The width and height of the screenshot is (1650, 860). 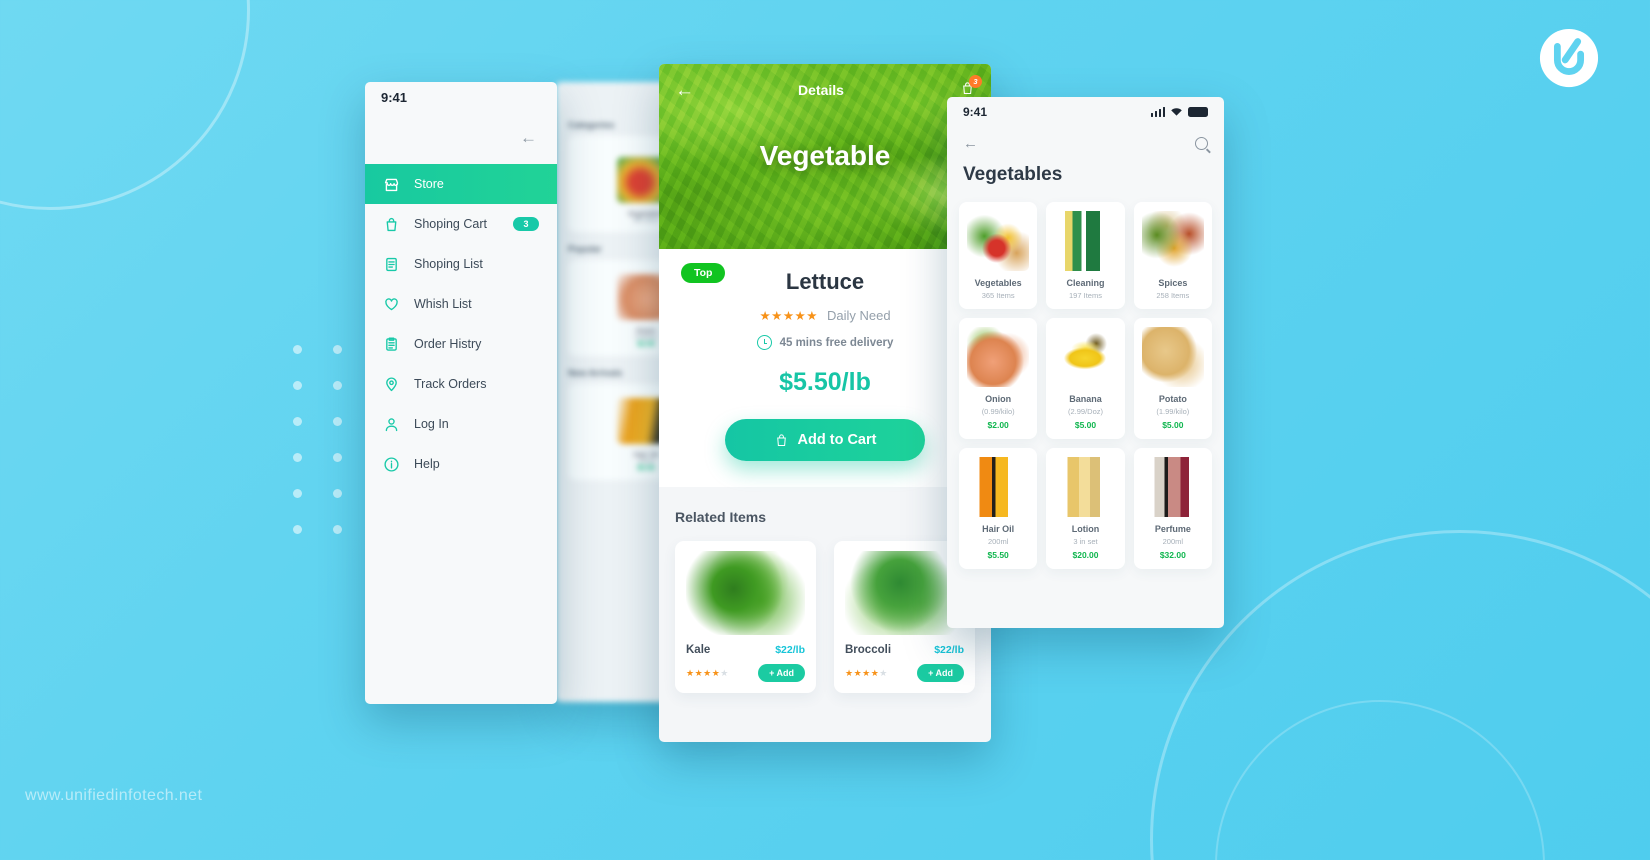 I want to click on cart-badge: 3, so click(x=975, y=81).